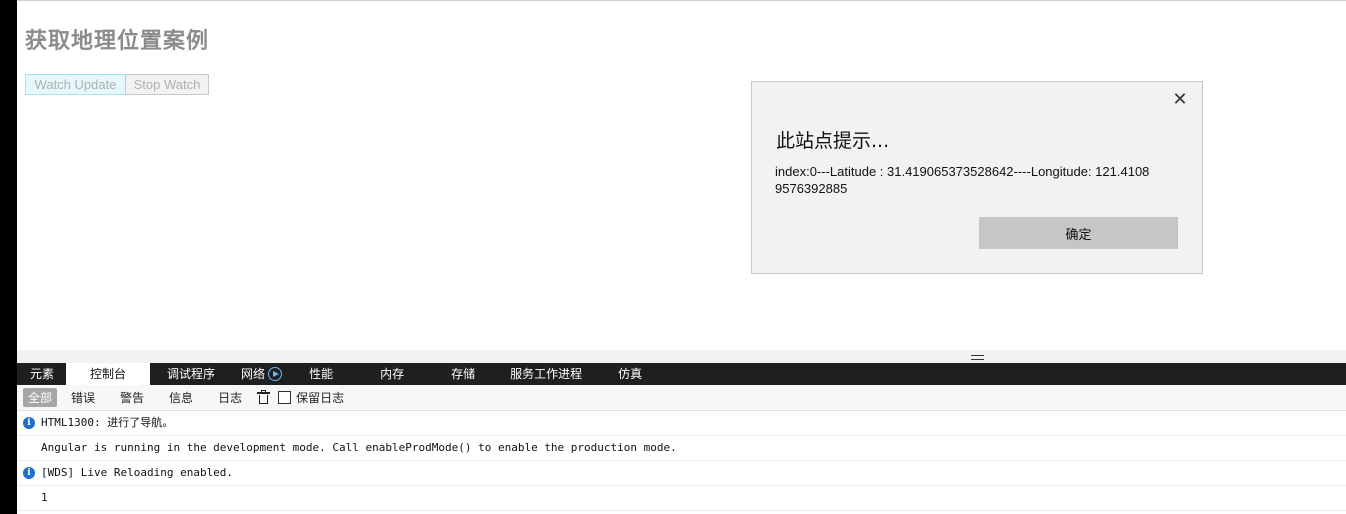 This screenshot has width=1346, height=514. Describe the element at coordinates (40, 397) in the screenshot. I see `filter-all-button: 全部` at that location.